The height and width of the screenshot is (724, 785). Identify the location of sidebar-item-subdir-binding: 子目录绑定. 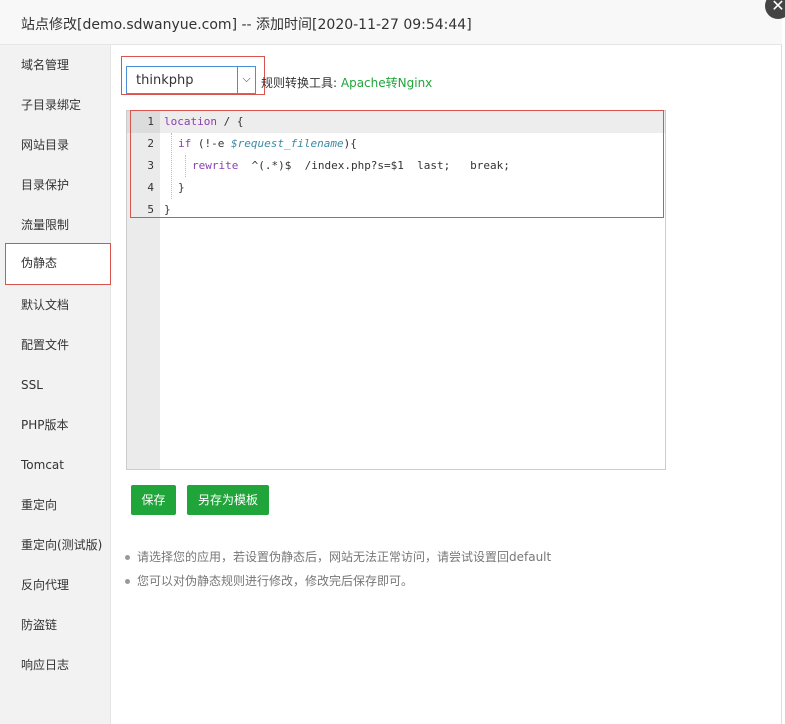
(55, 105).